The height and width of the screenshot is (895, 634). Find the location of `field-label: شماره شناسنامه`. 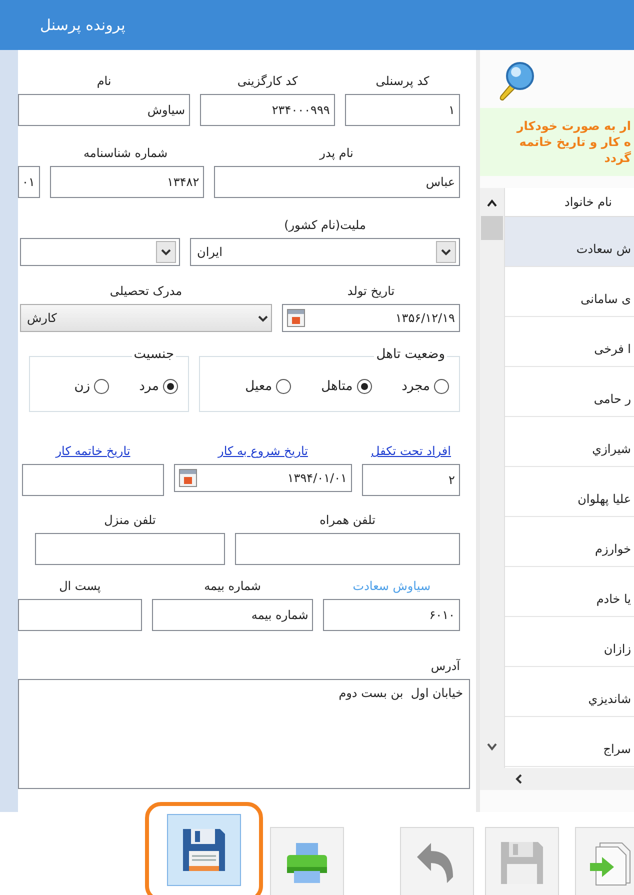

field-label: شماره شناسنامه is located at coordinates (125, 153).